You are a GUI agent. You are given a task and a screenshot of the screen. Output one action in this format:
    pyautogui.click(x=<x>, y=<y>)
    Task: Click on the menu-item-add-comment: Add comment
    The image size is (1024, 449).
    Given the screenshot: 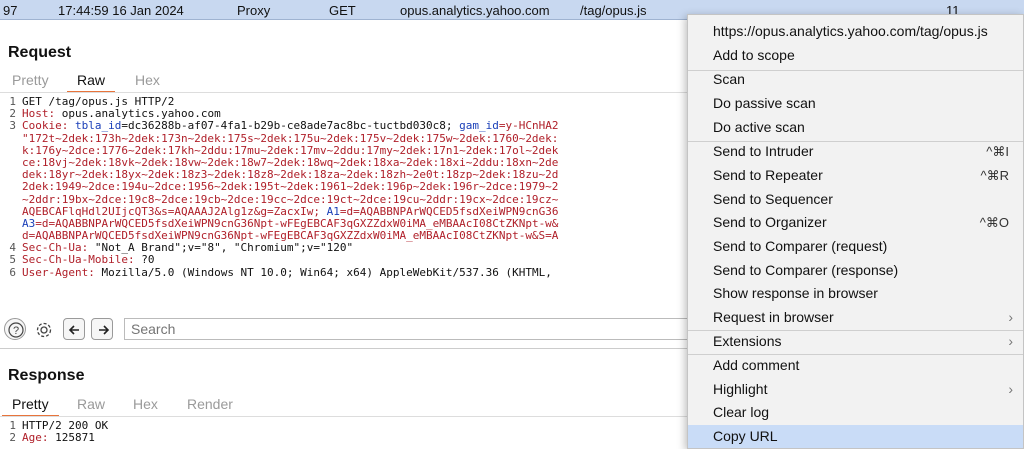 What is the action you would take?
    pyautogui.click(x=855, y=365)
    